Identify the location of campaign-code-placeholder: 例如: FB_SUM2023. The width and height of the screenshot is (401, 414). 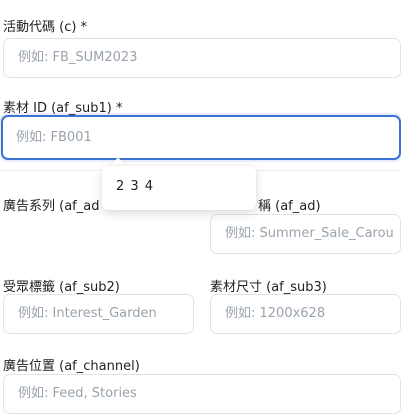
(78, 57).